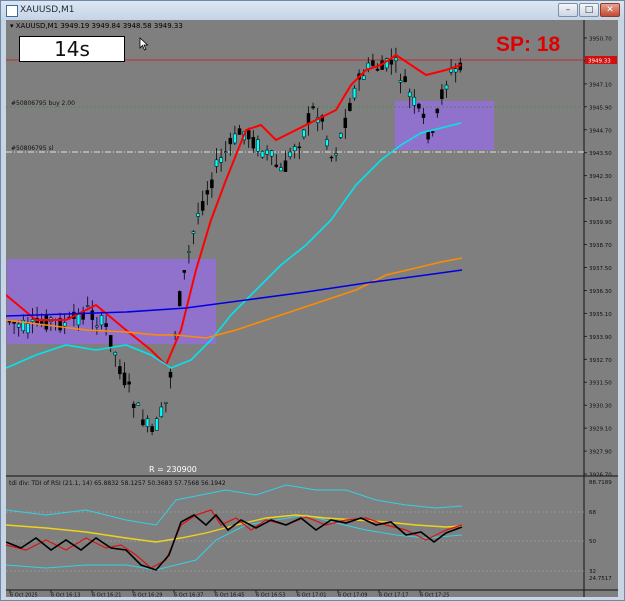 Image resolution: width=625 pixels, height=601 pixels. What do you see at coordinates (144, 44) in the screenshot?
I see `mouse-cursor-icon` at bounding box center [144, 44].